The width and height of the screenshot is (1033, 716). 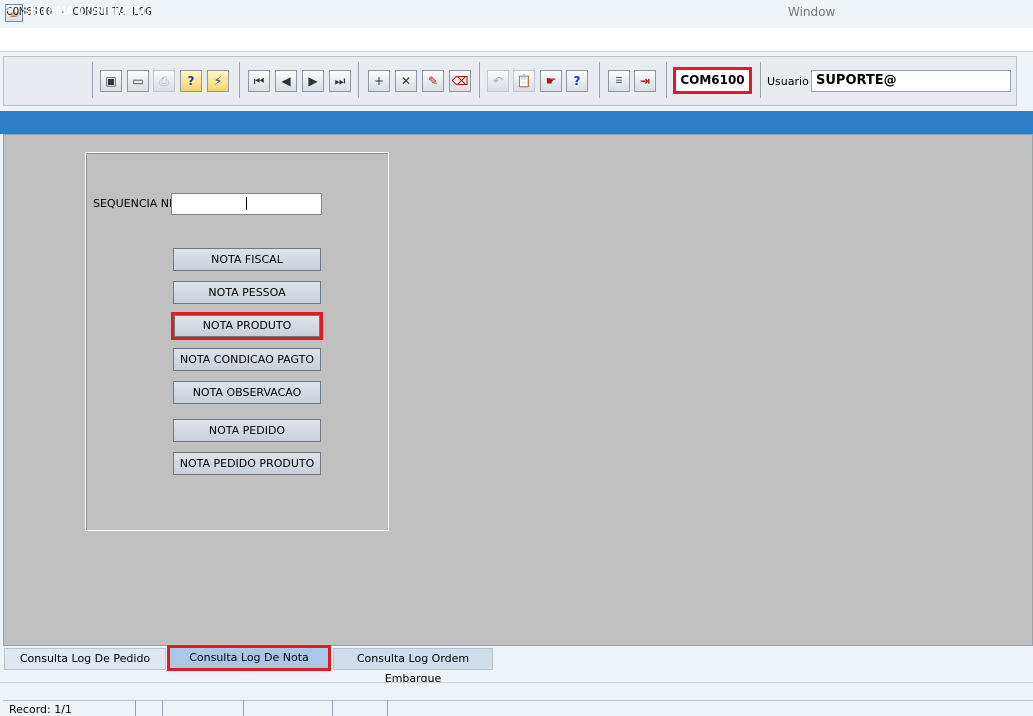 I want to click on sequencia-nf-label: SEQUENCIA NF, so click(x=134, y=203).